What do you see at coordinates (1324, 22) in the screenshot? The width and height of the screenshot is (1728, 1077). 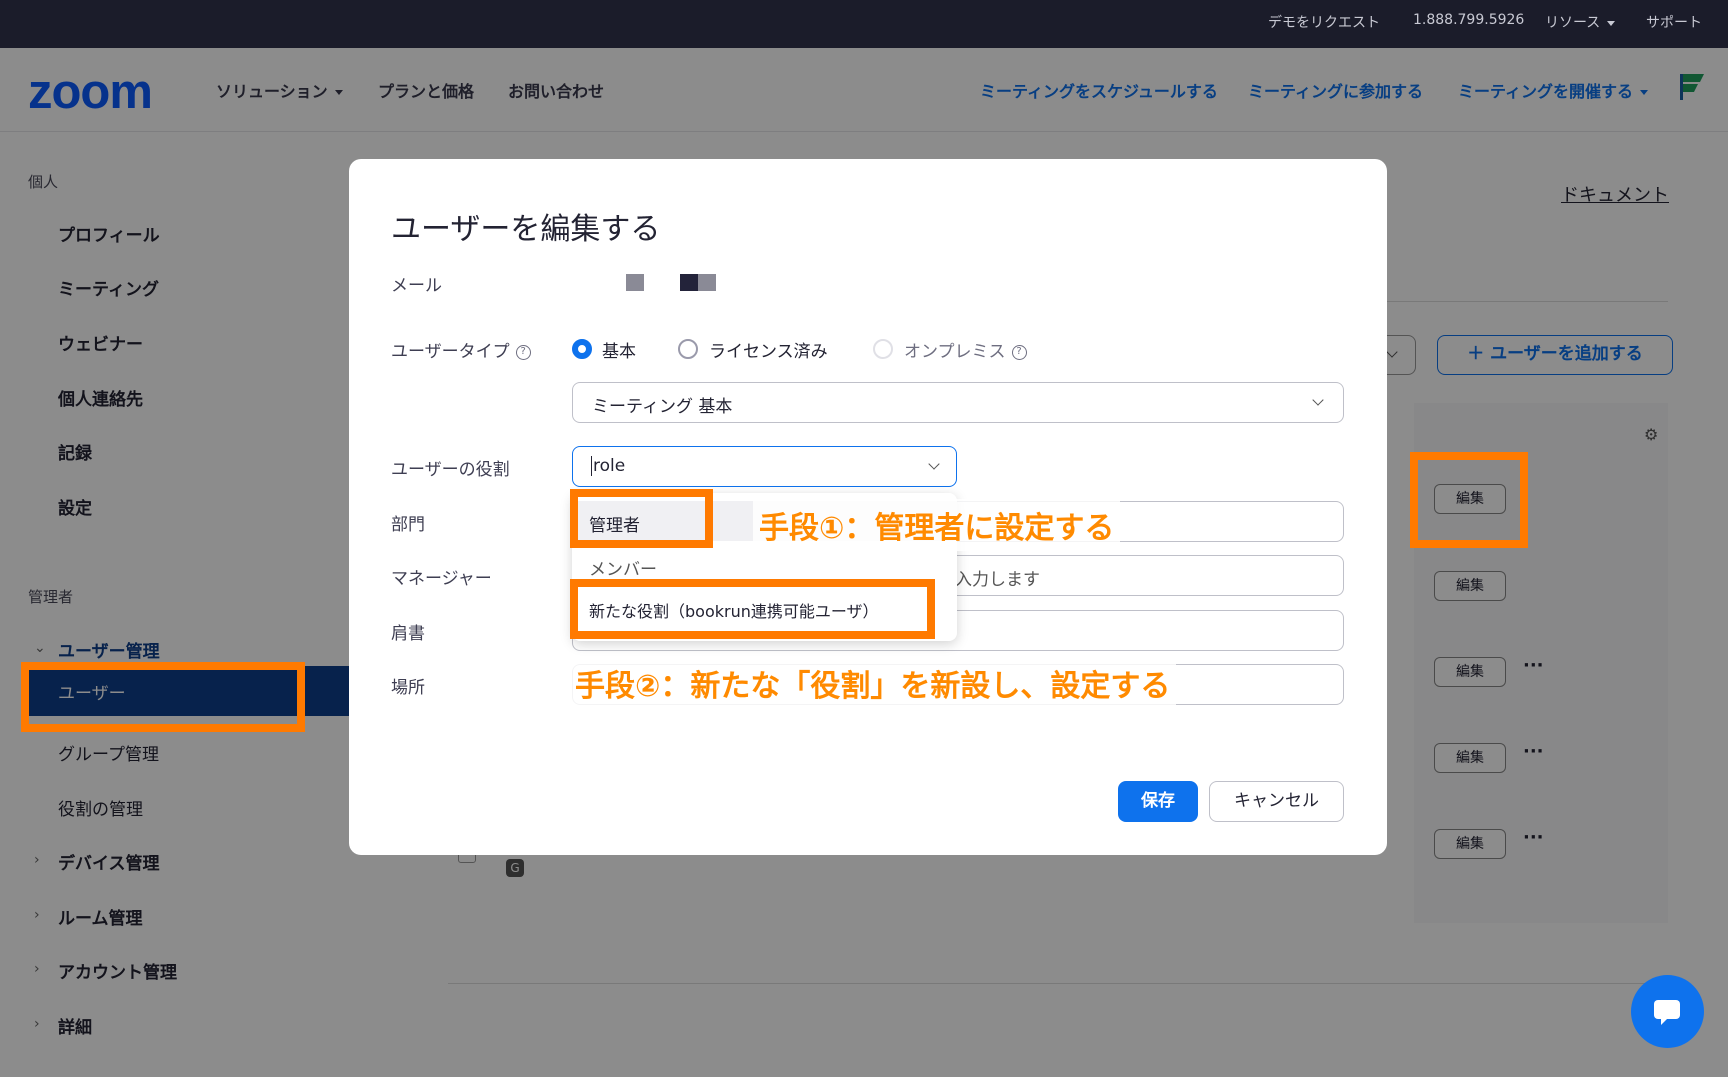 I see `request-demo-link: デモをリクエスト` at bounding box center [1324, 22].